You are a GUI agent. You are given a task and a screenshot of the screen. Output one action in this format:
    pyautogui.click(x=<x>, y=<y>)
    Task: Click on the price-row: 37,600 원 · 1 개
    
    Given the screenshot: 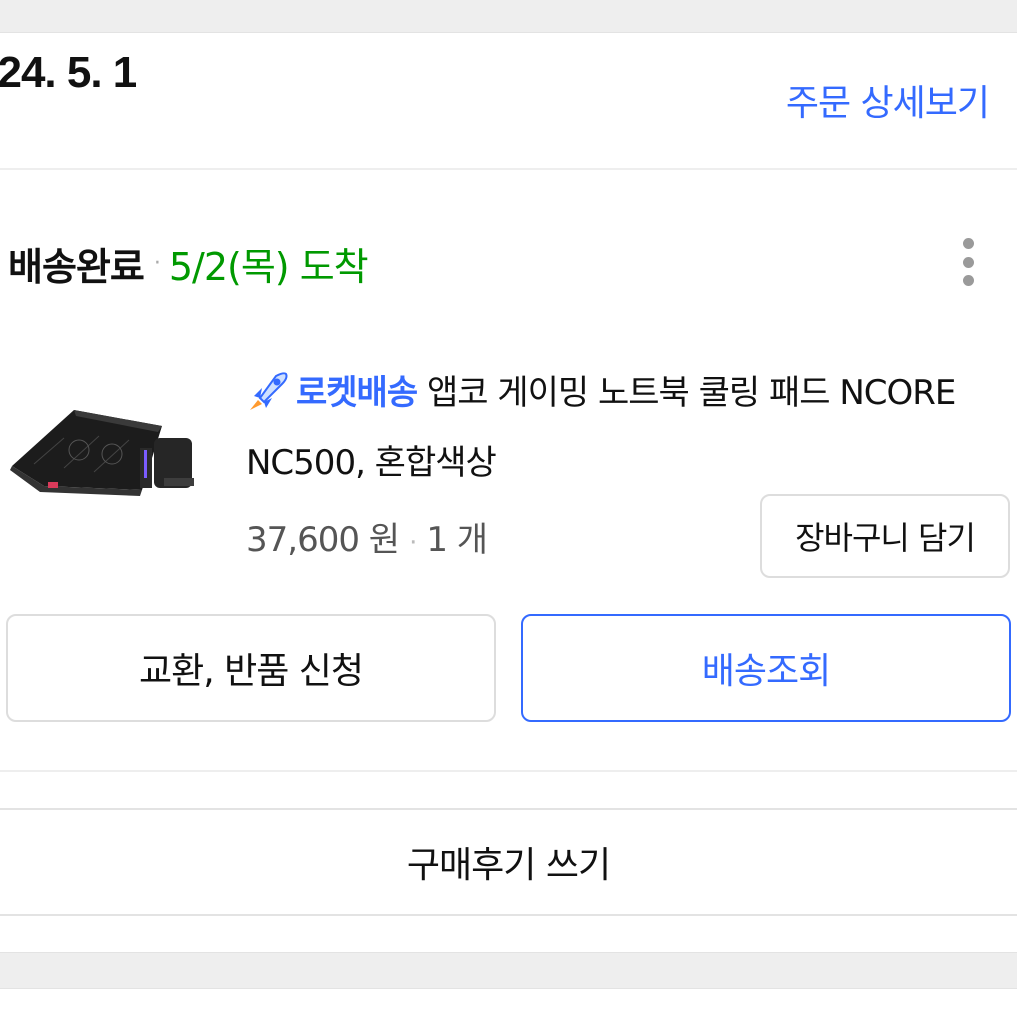 What is the action you would take?
    pyautogui.click(x=367, y=536)
    